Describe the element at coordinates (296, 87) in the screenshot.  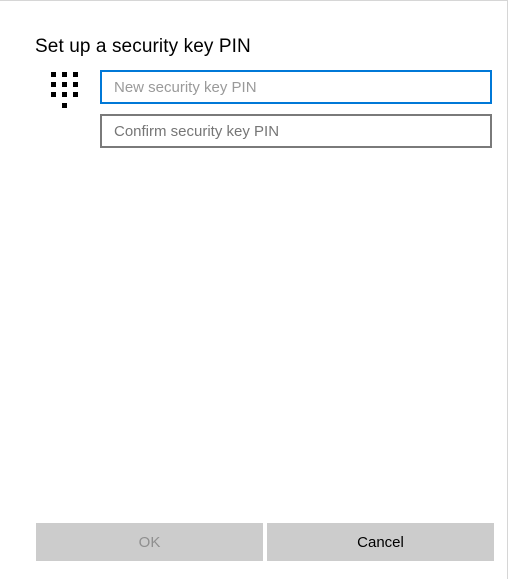
I see `new-pin-input` at that location.